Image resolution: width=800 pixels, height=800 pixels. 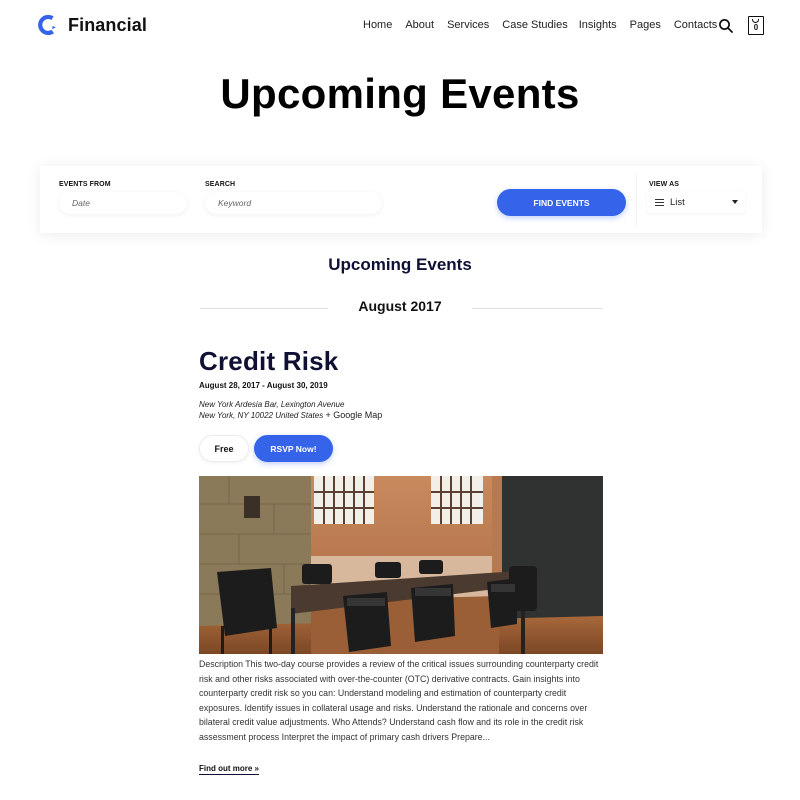 I want to click on event-dates: August 28, 2017 - August 30, 2019, so click(x=263, y=385).